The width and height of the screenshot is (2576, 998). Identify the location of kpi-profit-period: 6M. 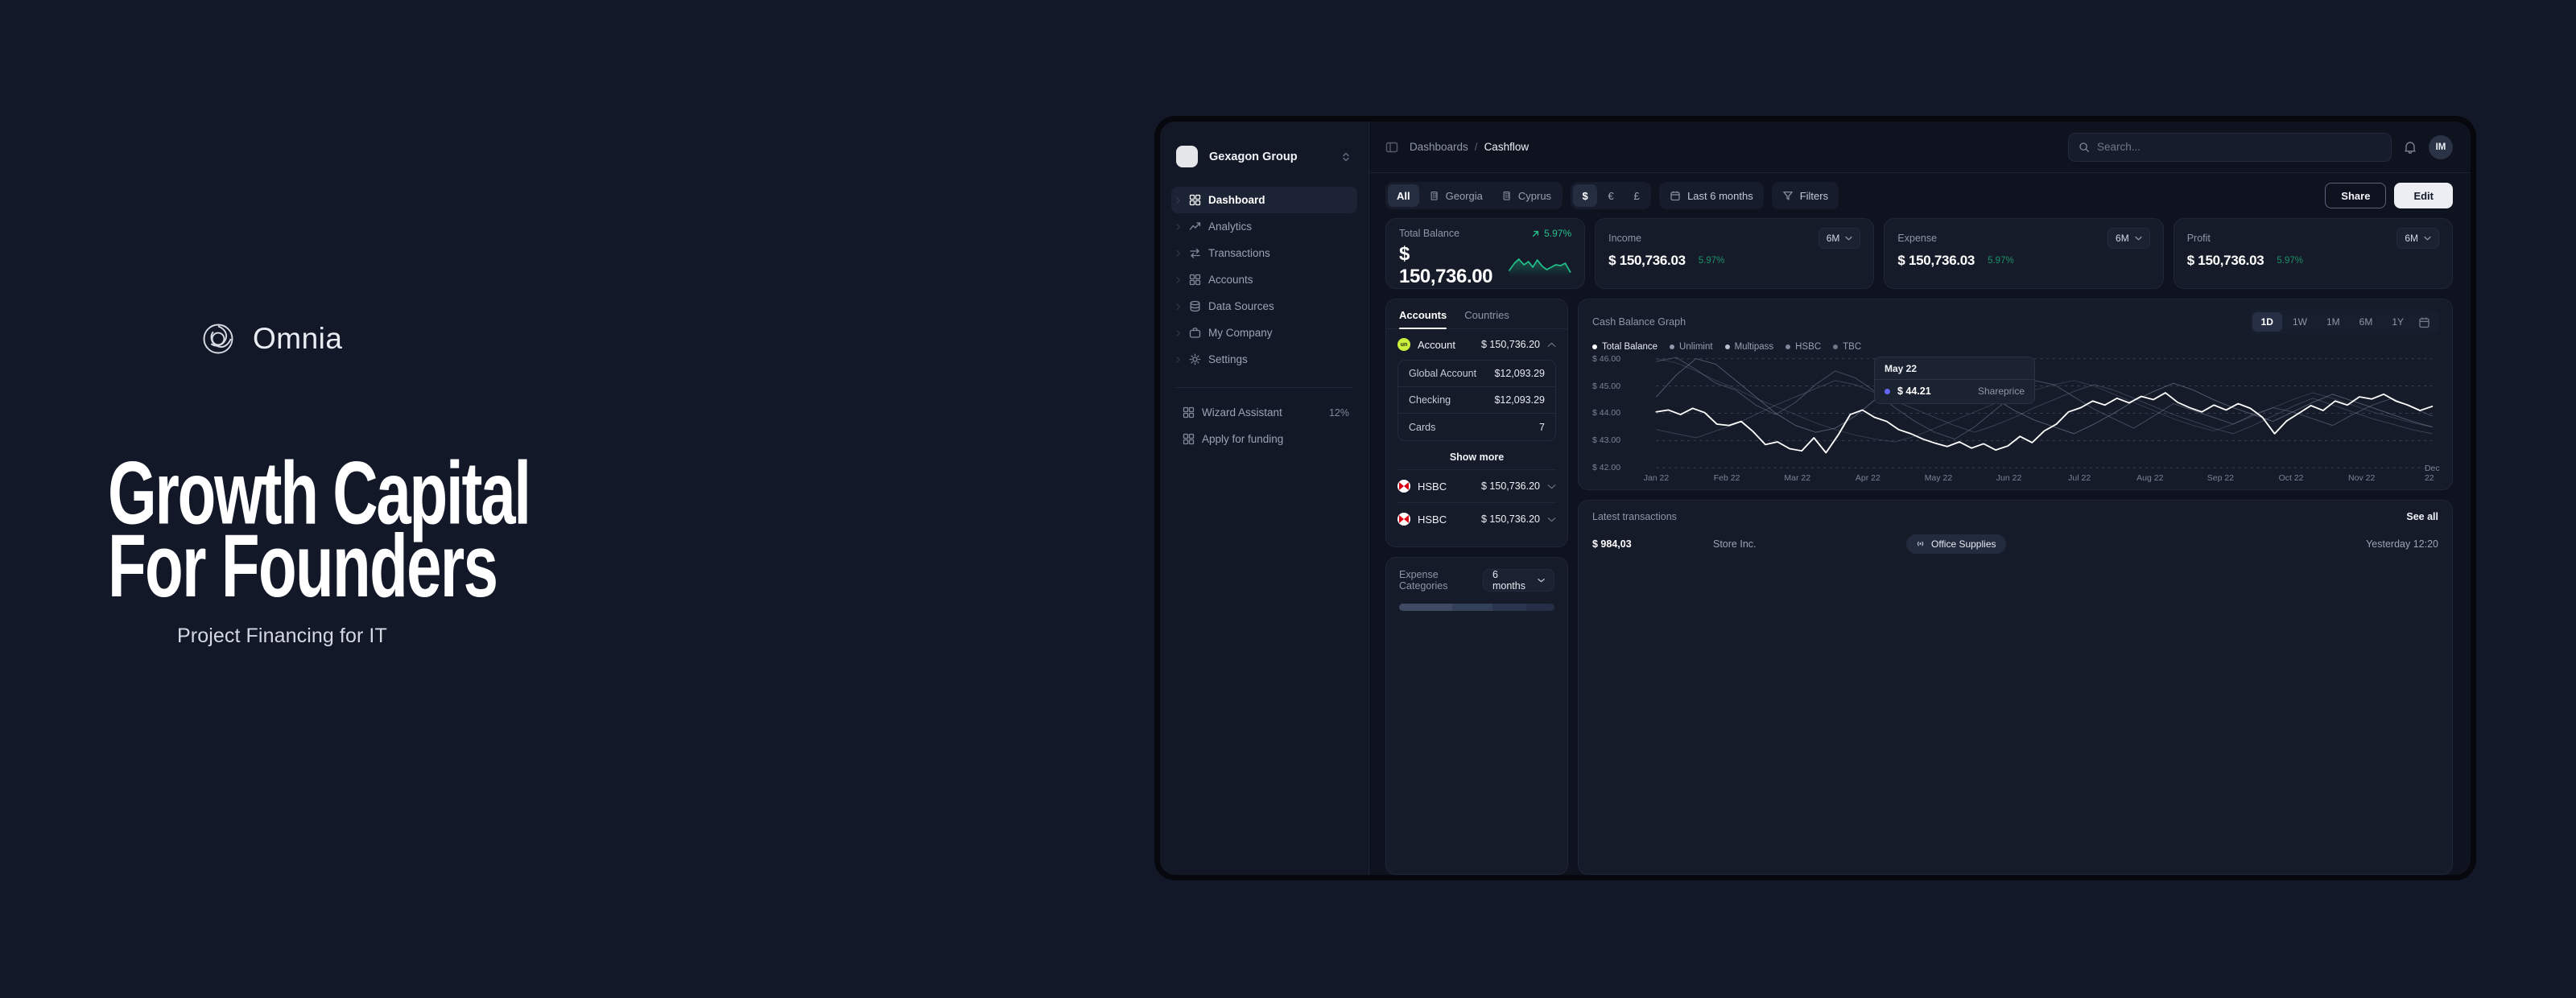
(2418, 238).